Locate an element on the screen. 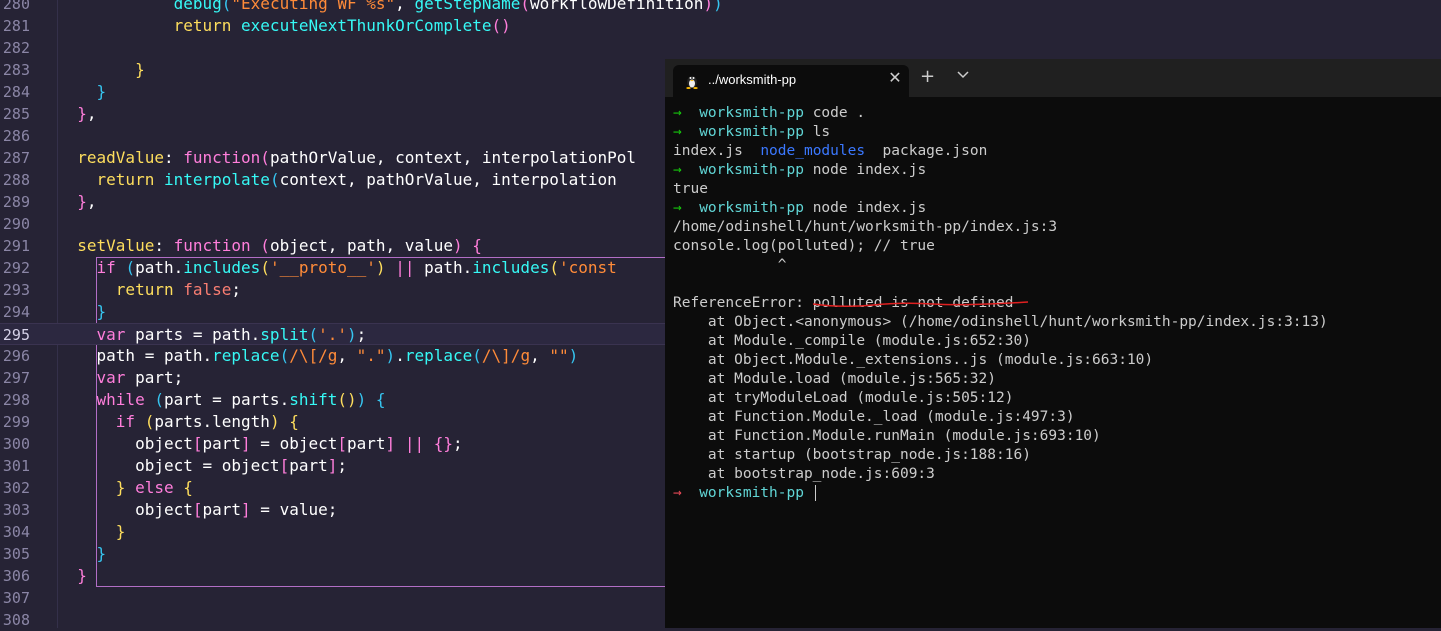 This screenshot has width=1441, height=631. line-number: 292 is located at coordinates (16, 268).